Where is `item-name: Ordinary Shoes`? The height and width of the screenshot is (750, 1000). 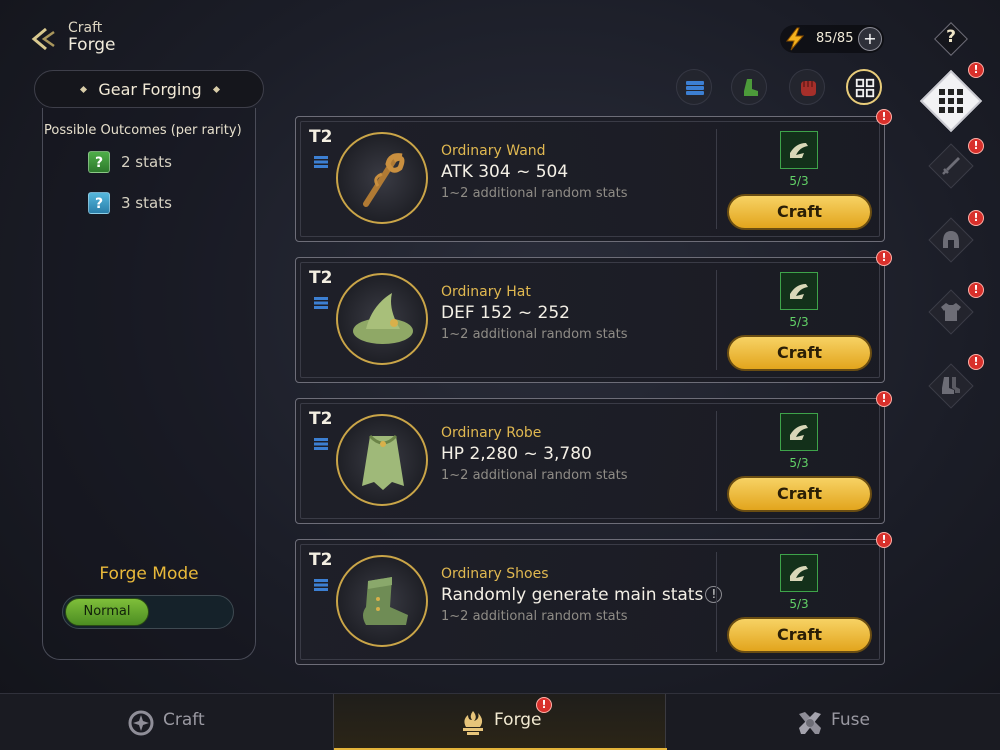 item-name: Ordinary Shoes is located at coordinates (495, 574).